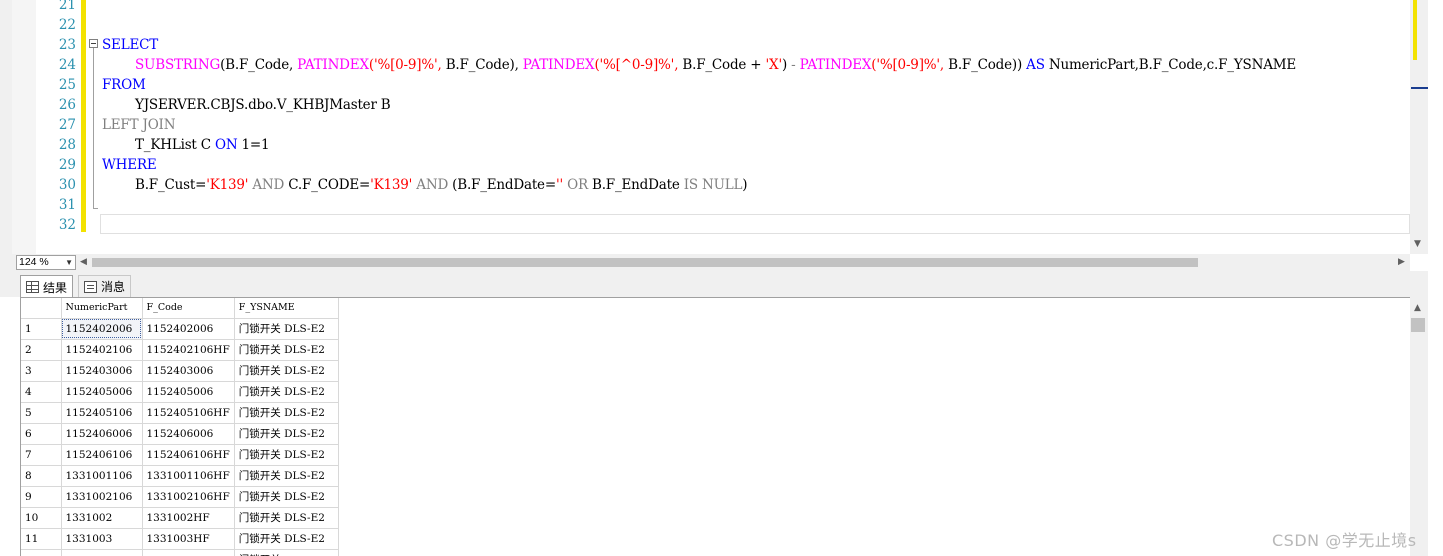 The image size is (1443, 556). What do you see at coordinates (202, 145) in the screenshot?
I see `code-line-28: T_KHList C ON 1=1` at bounding box center [202, 145].